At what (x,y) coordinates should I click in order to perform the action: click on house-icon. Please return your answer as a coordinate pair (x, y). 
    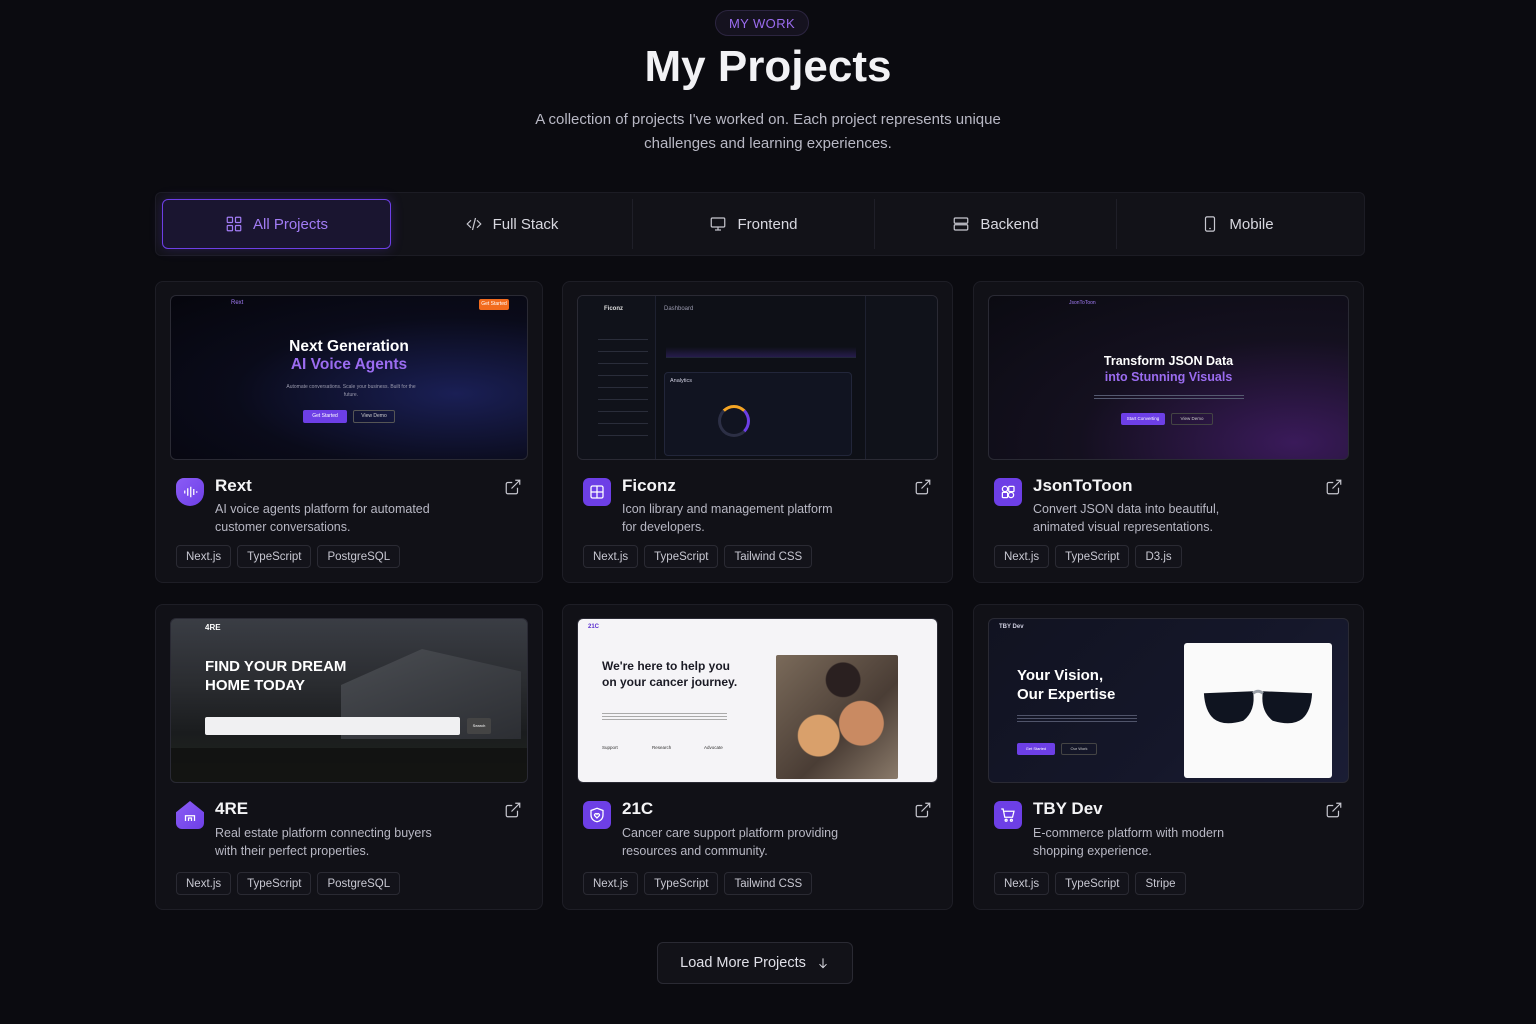
    Looking at the image, I should click on (190, 815).